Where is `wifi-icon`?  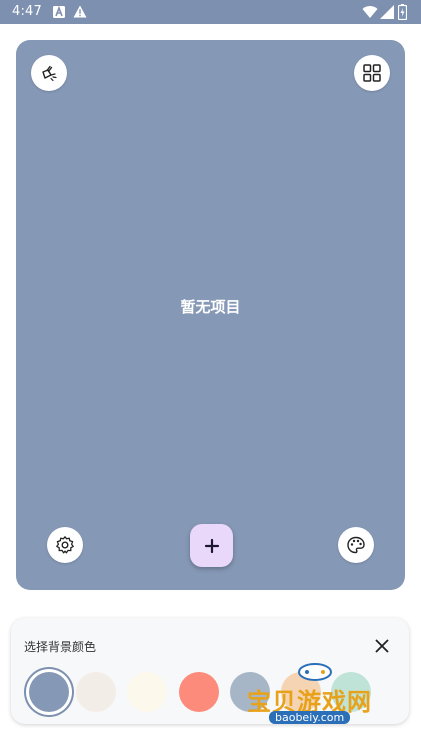 wifi-icon is located at coordinates (370, 12).